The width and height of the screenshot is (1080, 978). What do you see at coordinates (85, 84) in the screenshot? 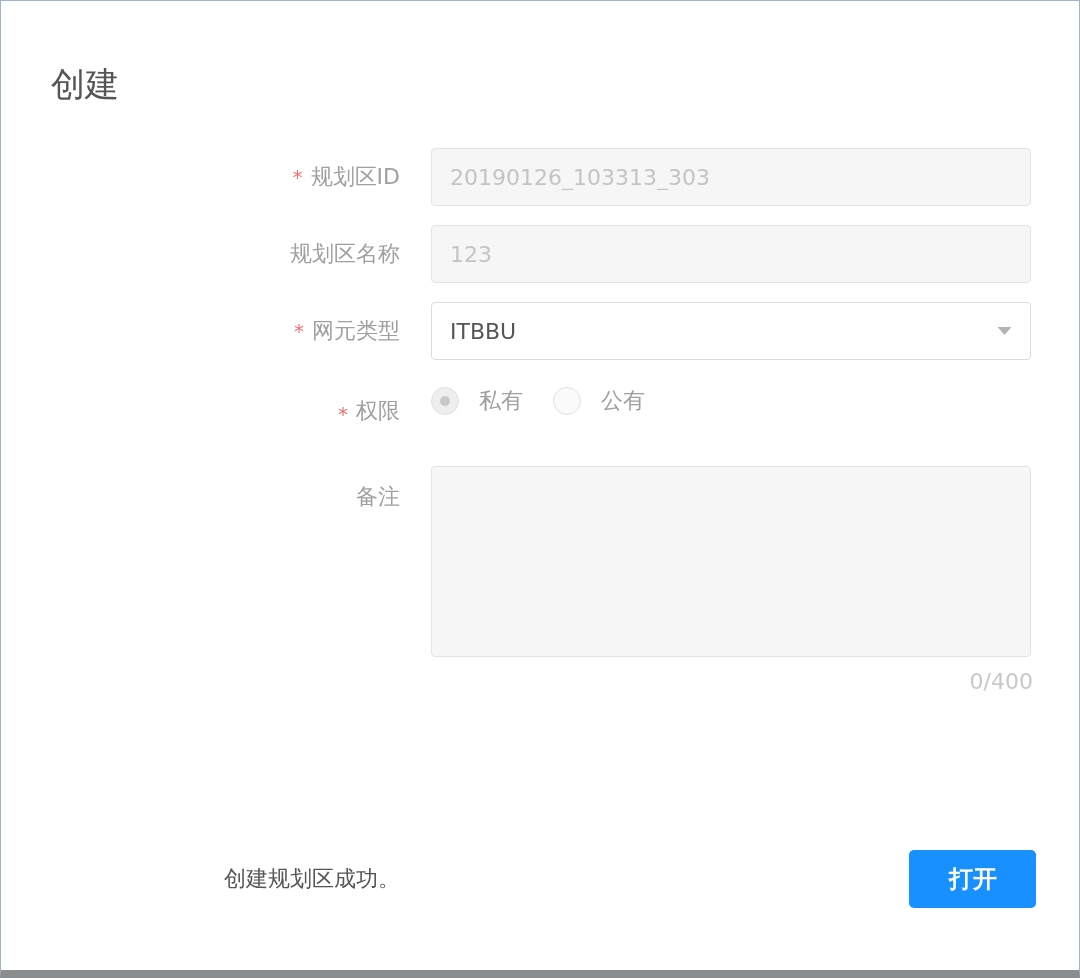
I see `dialog-title: 创建` at bounding box center [85, 84].